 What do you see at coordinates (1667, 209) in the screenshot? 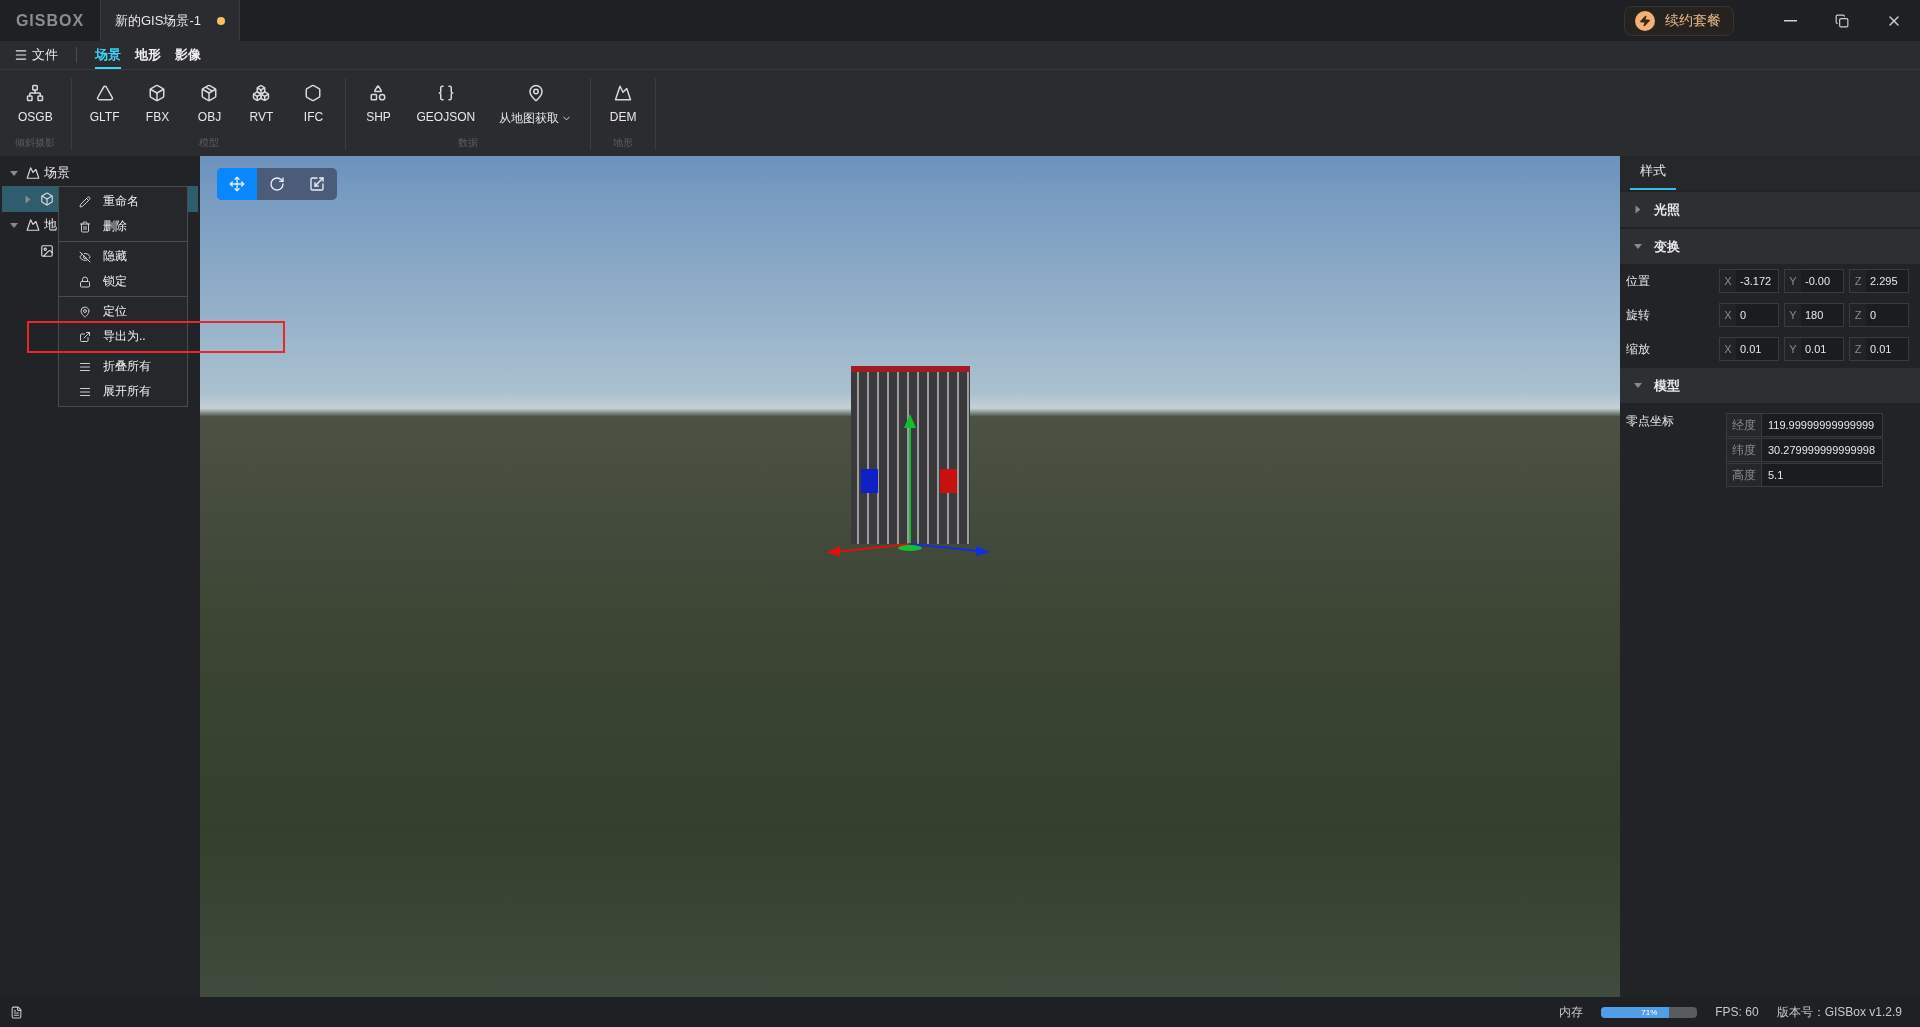
I see `section-title: 光照` at bounding box center [1667, 209].